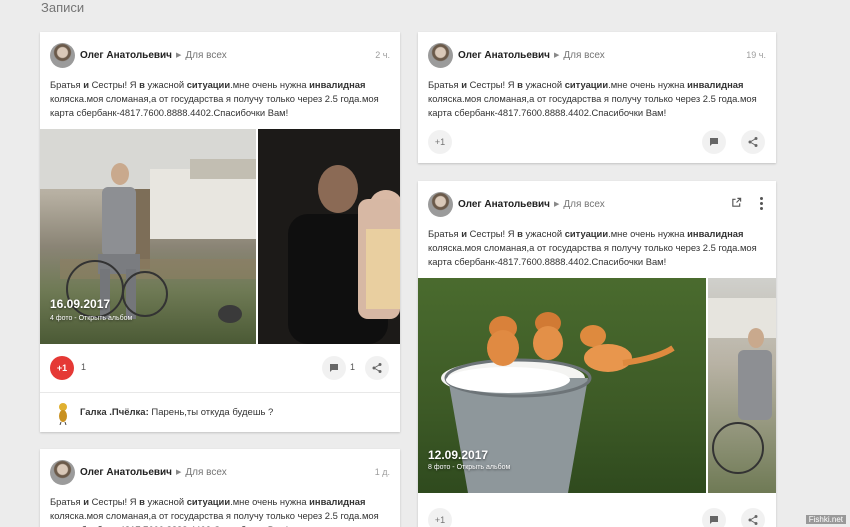 The height and width of the screenshot is (527, 850). Describe the element at coordinates (177, 412) in the screenshot. I see `comment-text: Галка .Пчёлка: Парень,ты откуда будешь ?` at that location.